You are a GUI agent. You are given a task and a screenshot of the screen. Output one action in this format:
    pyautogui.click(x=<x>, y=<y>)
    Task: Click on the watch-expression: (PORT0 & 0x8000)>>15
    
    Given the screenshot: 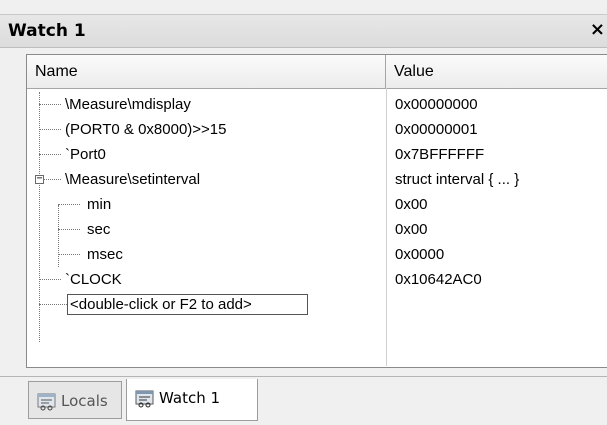 What is the action you would take?
    pyautogui.click(x=146, y=129)
    